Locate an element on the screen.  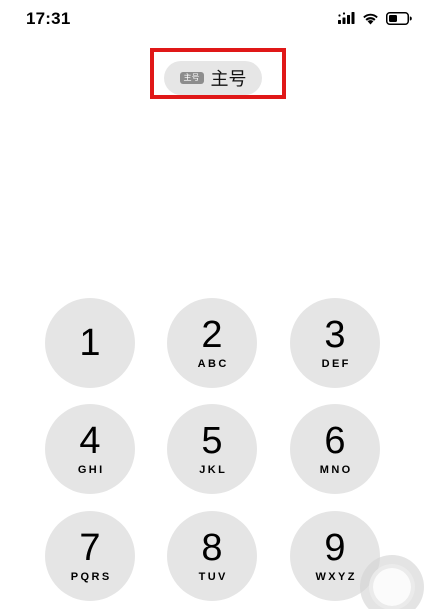
key-digit: 2 is located at coordinates (212, 335).